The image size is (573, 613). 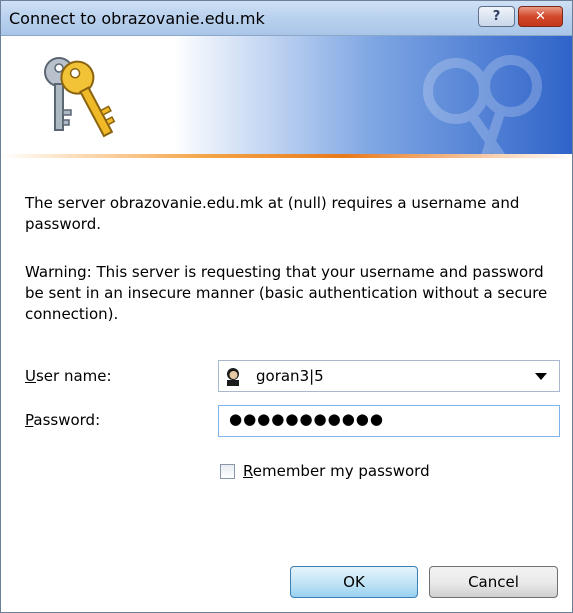 I want to click on ok-button: OK, so click(x=354, y=582).